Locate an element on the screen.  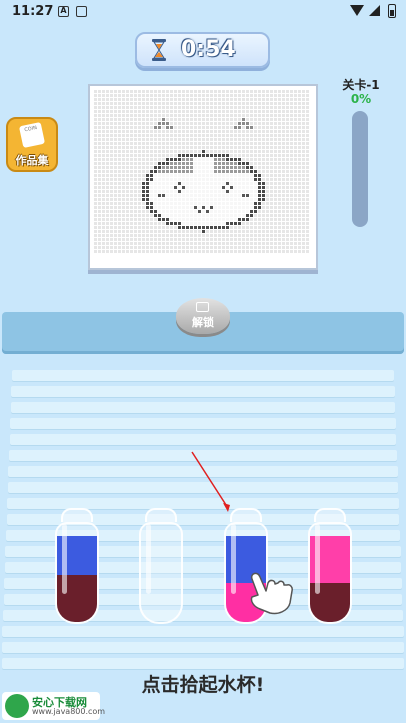
coin-book-icon: COIN is located at coordinates (32, 135).